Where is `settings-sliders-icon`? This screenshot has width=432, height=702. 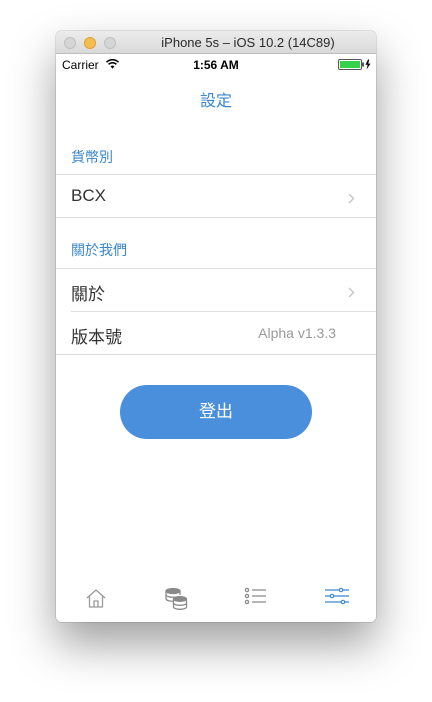
settings-sliders-icon is located at coordinates (337, 596).